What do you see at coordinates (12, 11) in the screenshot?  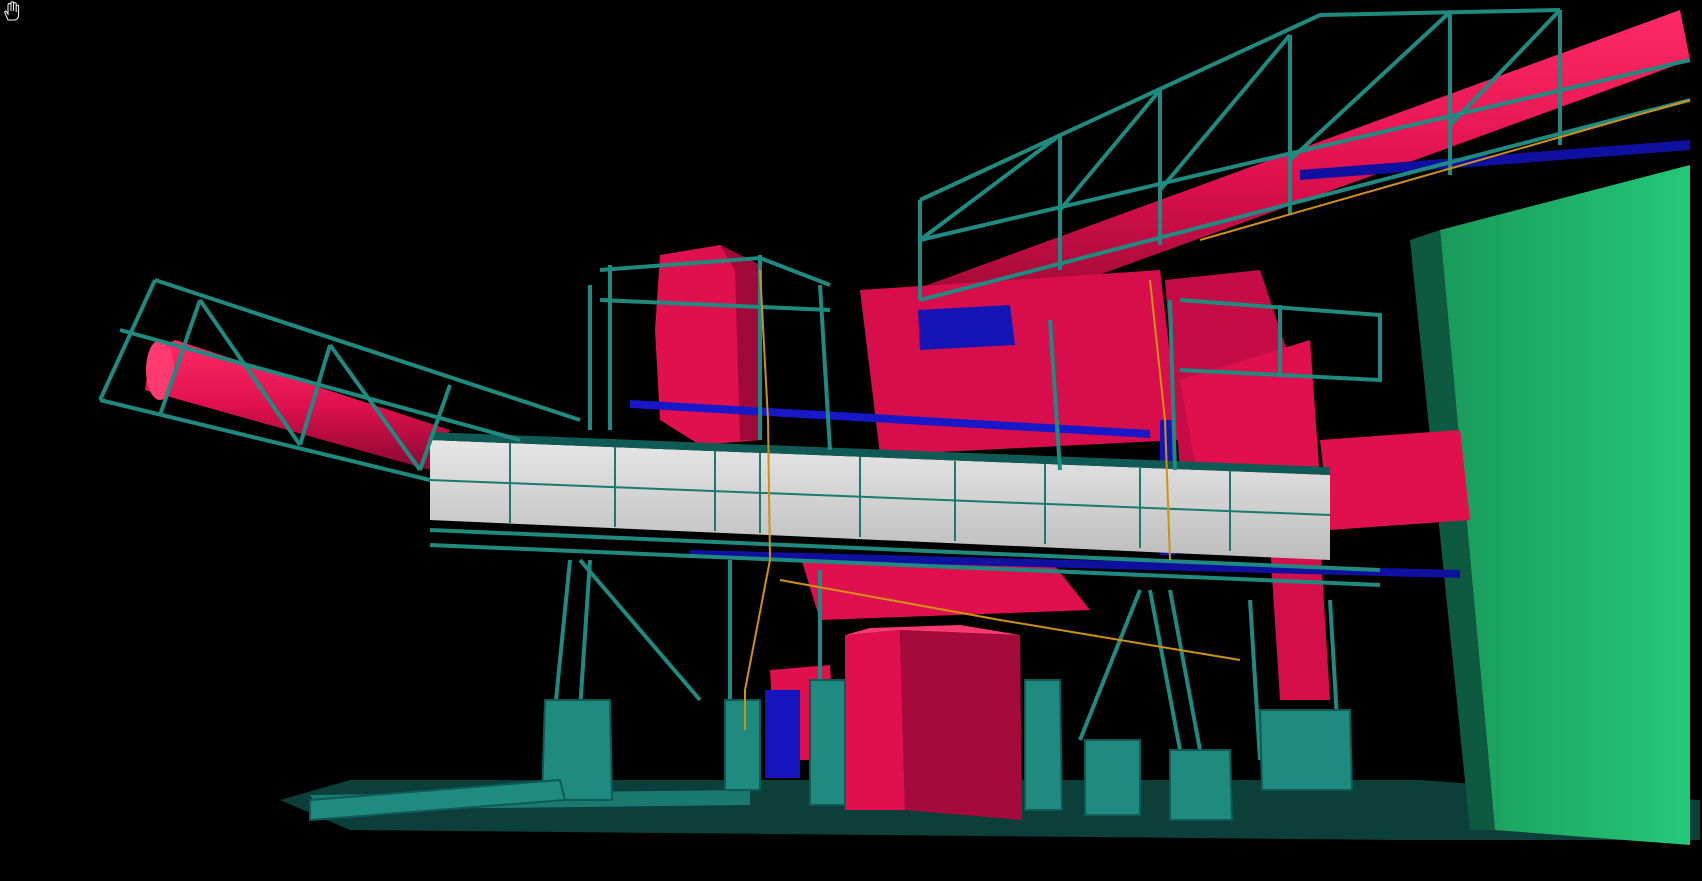 I see `pan-hand-icon` at bounding box center [12, 11].